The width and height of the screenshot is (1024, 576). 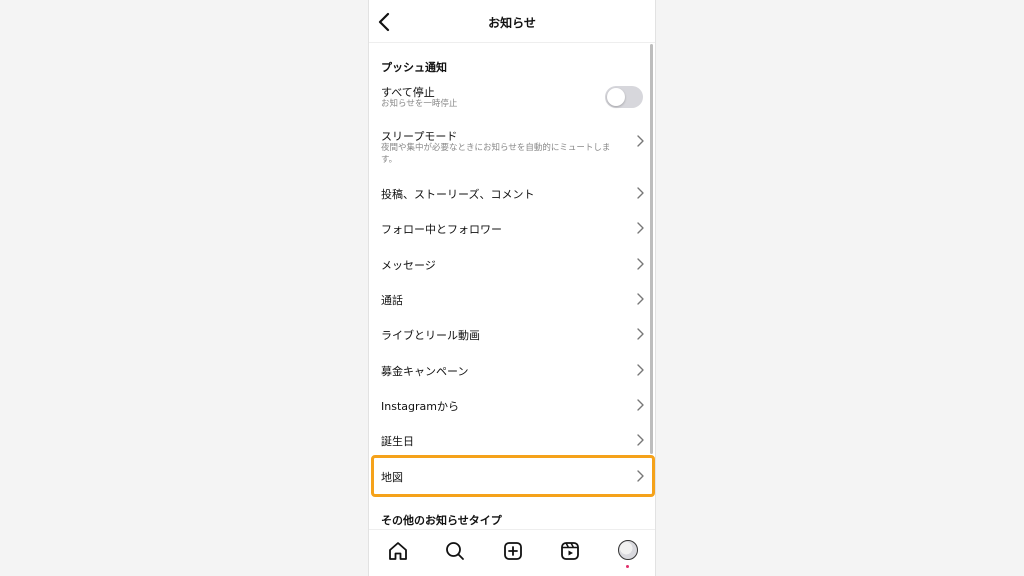 What do you see at coordinates (441, 229) in the screenshot?
I see `list-item-label: フォロー中とフォロワー` at bounding box center [441, 229].